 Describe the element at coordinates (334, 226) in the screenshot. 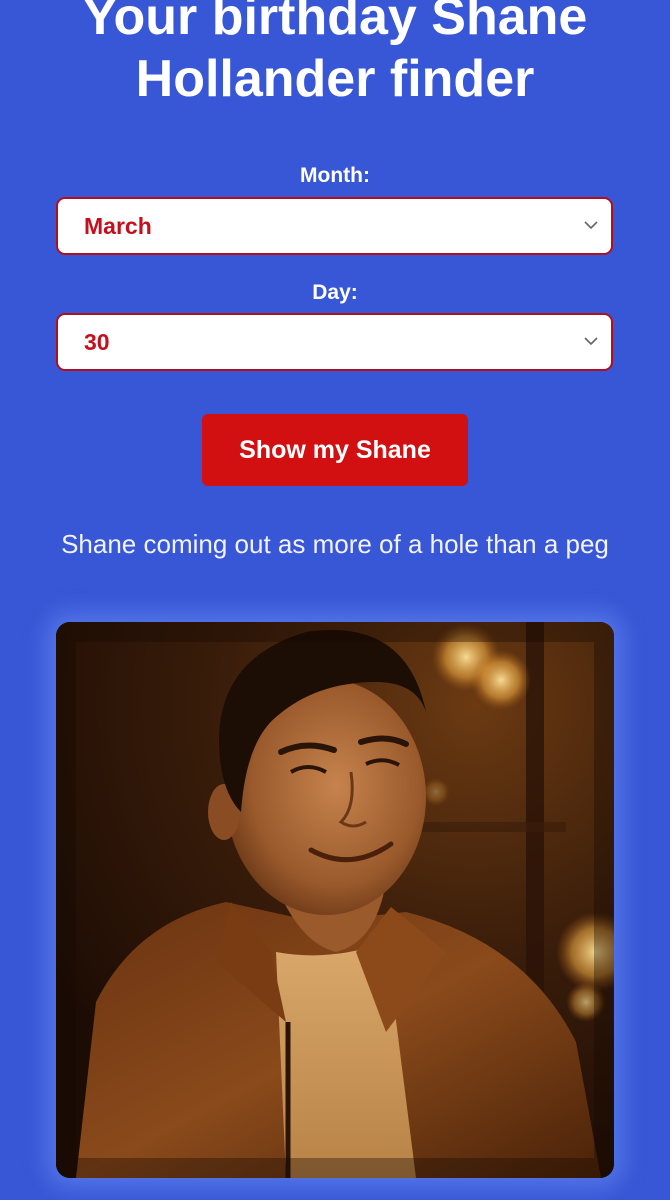

I see `month-select: March` at that location.